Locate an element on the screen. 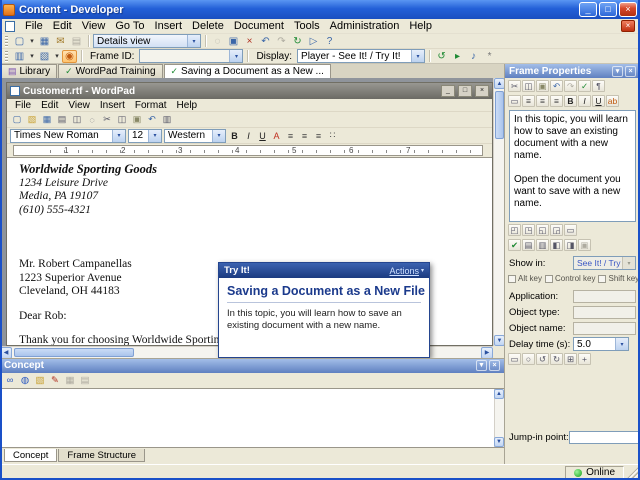 The height and width of the screenshot is (480, 640). panel-menu-icon: ▼ is located at coordinates (481, 366).